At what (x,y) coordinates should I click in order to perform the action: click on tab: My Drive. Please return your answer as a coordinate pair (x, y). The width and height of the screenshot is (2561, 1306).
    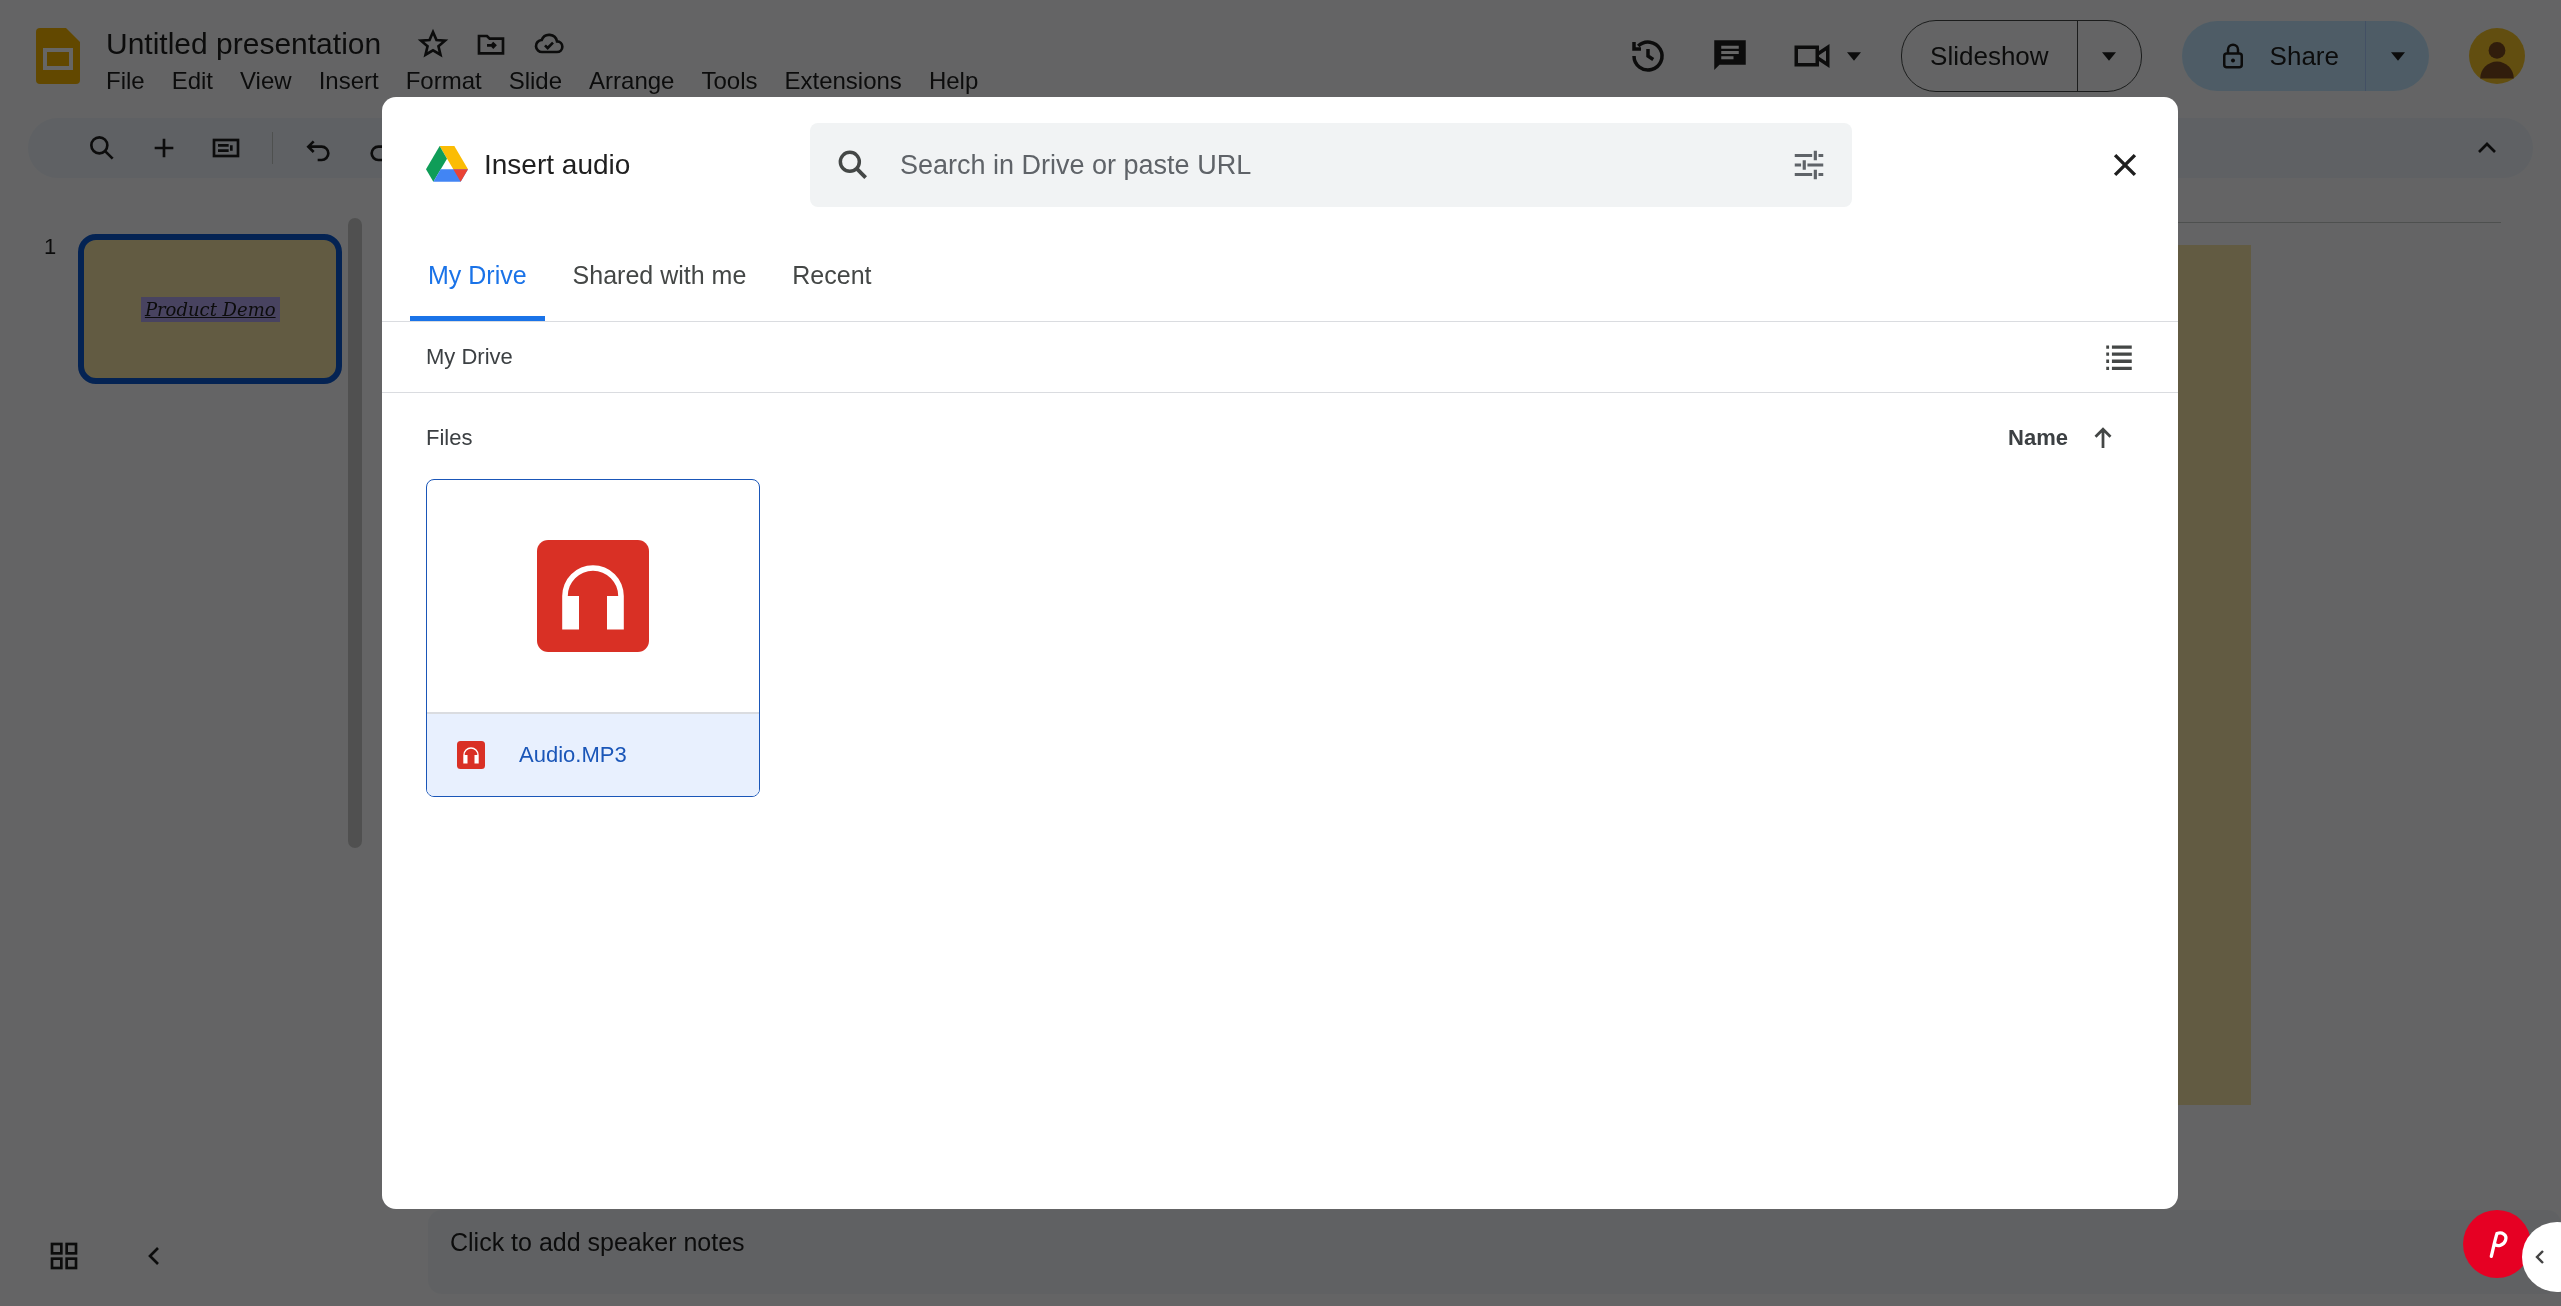
    Looking at the image, I should click on (477, 281).